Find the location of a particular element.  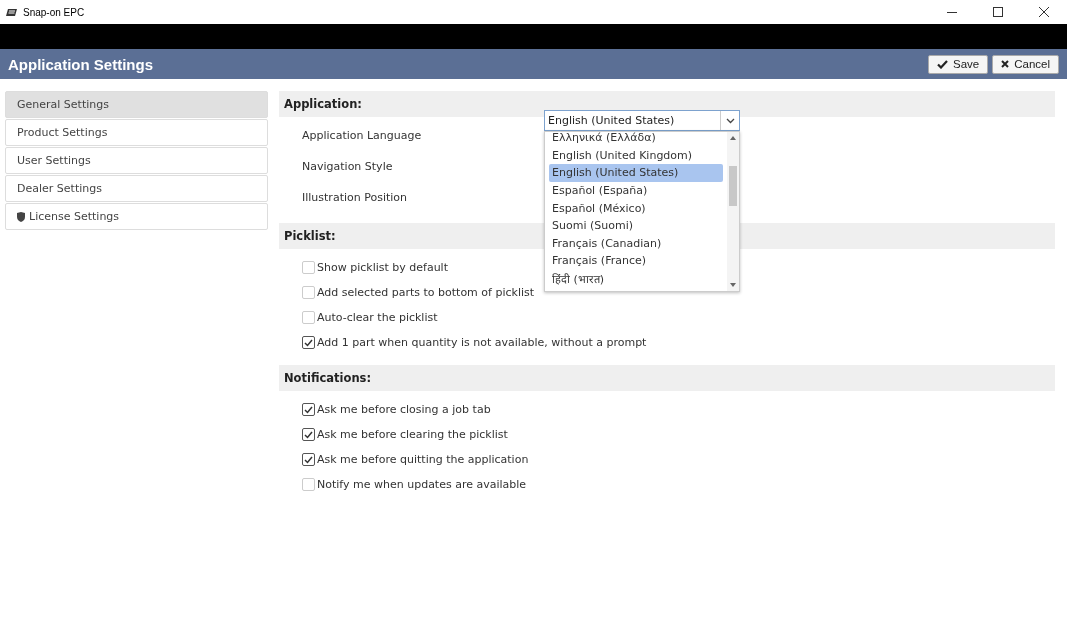

checkbox-label: Auto-clear the picklist is located at coordinates (377, 317).